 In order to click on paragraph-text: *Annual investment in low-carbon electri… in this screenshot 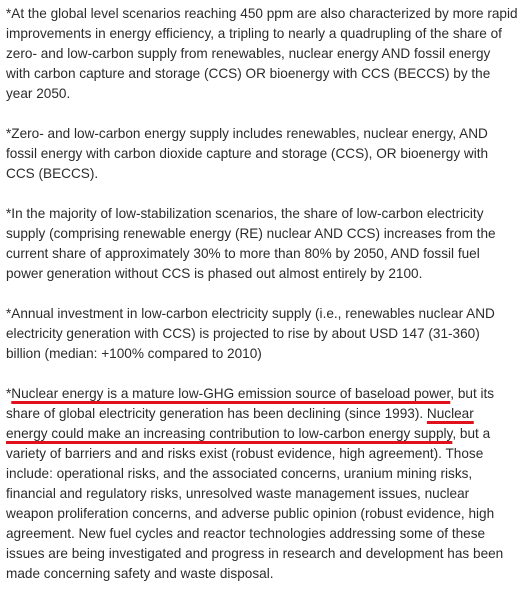, I will do `click(250, 333)`.